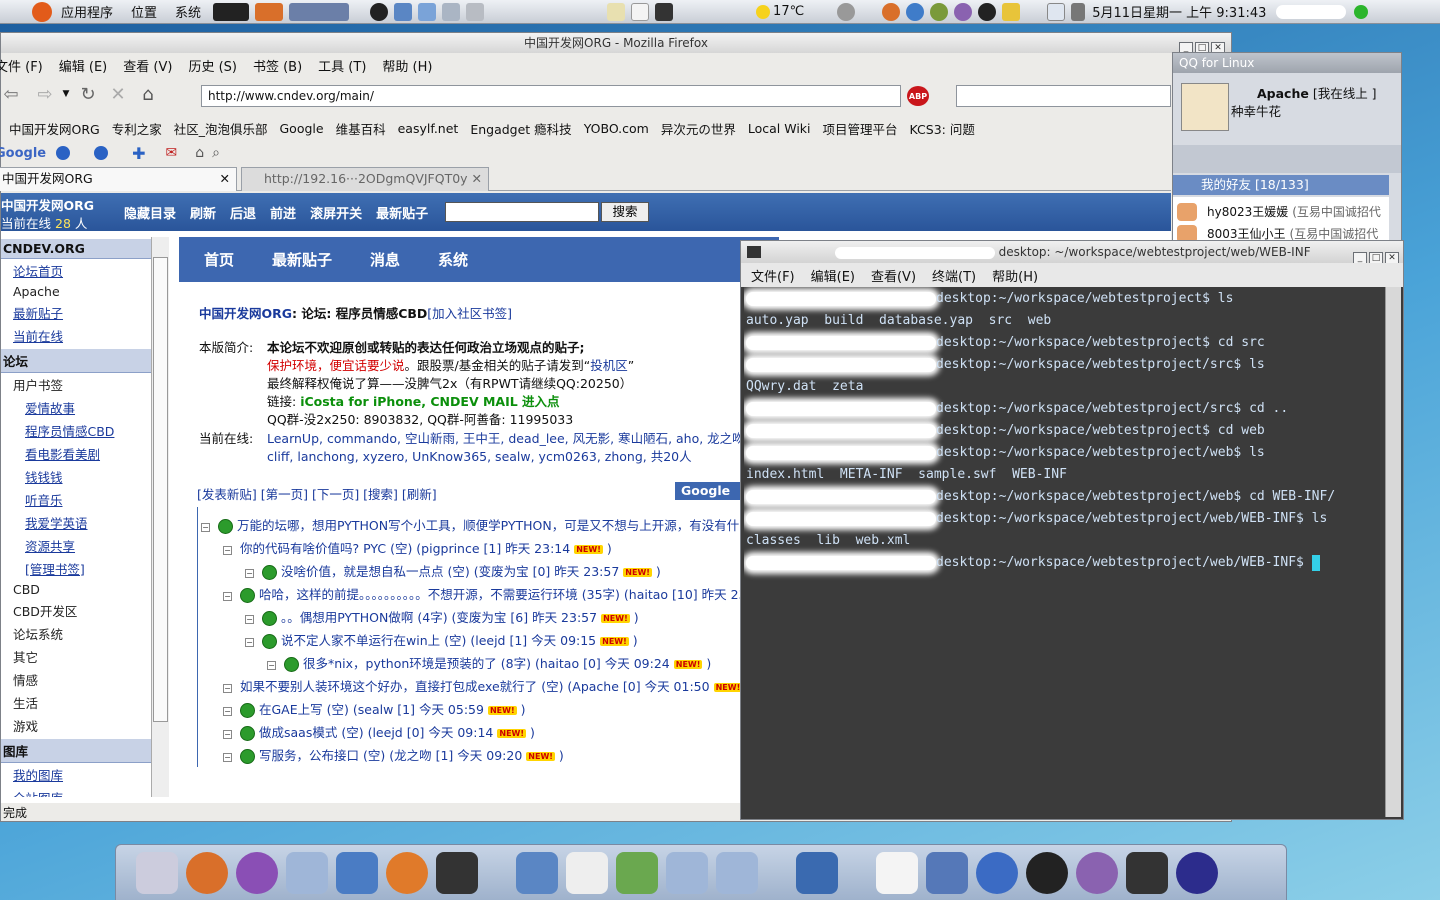 The height and width of the screenshot is (900, 1440). I want to click on bookmark-easylf: easylf.net, so click(428, 128).